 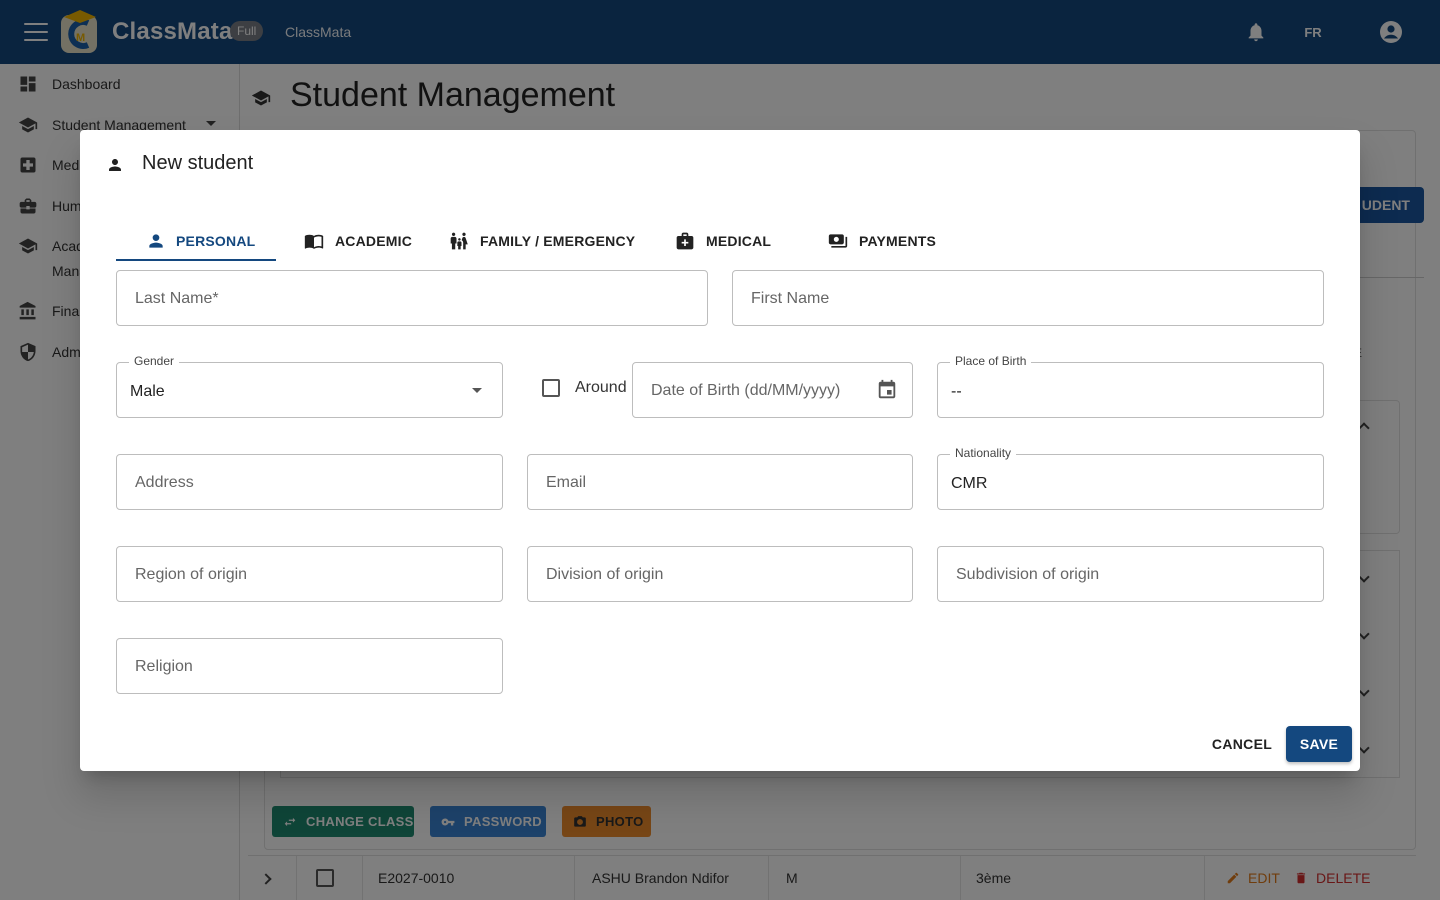 I want to click on religion-field: Religion, so click(x=309, y=666).